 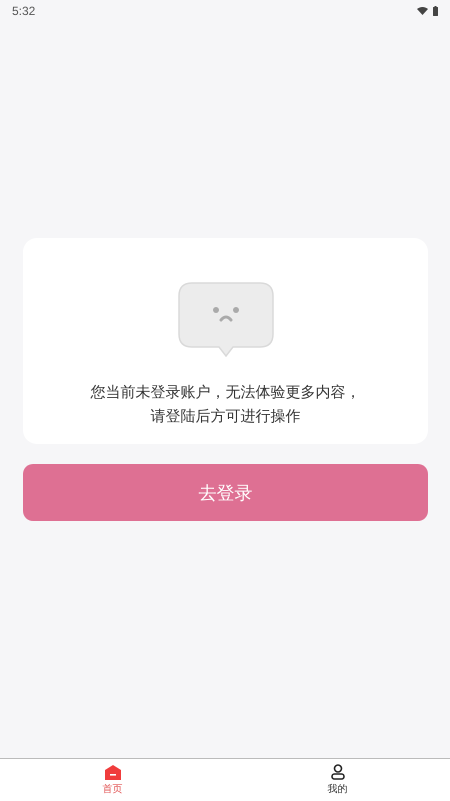 I want to click on nav-tab: 首页, so click(x=112, y=780).